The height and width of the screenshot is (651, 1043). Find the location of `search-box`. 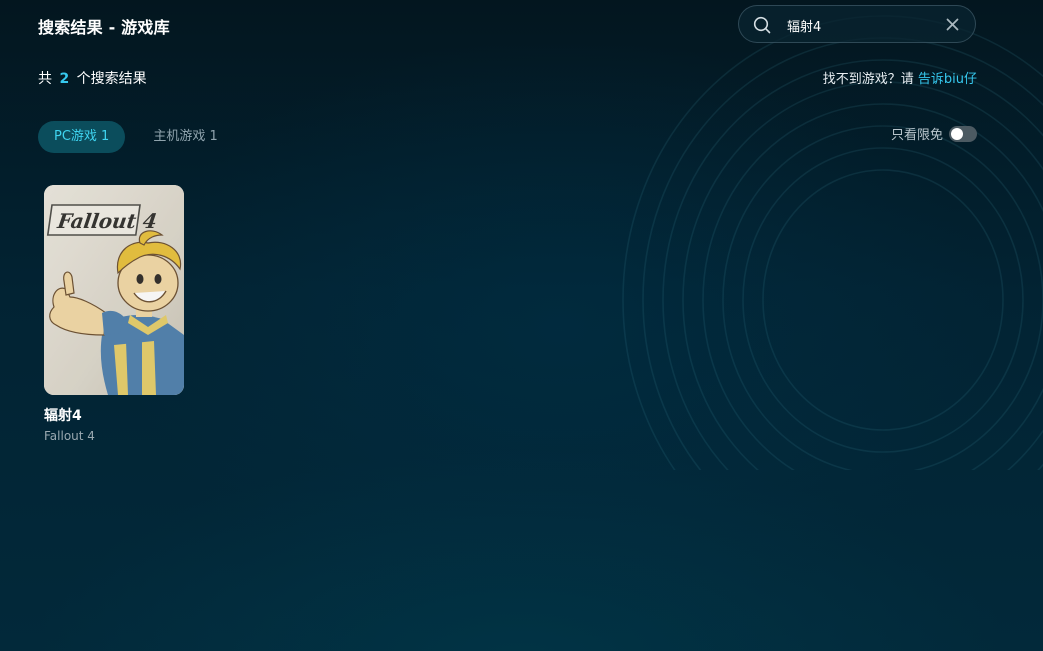

search-box is located at coordinates (857, 24).